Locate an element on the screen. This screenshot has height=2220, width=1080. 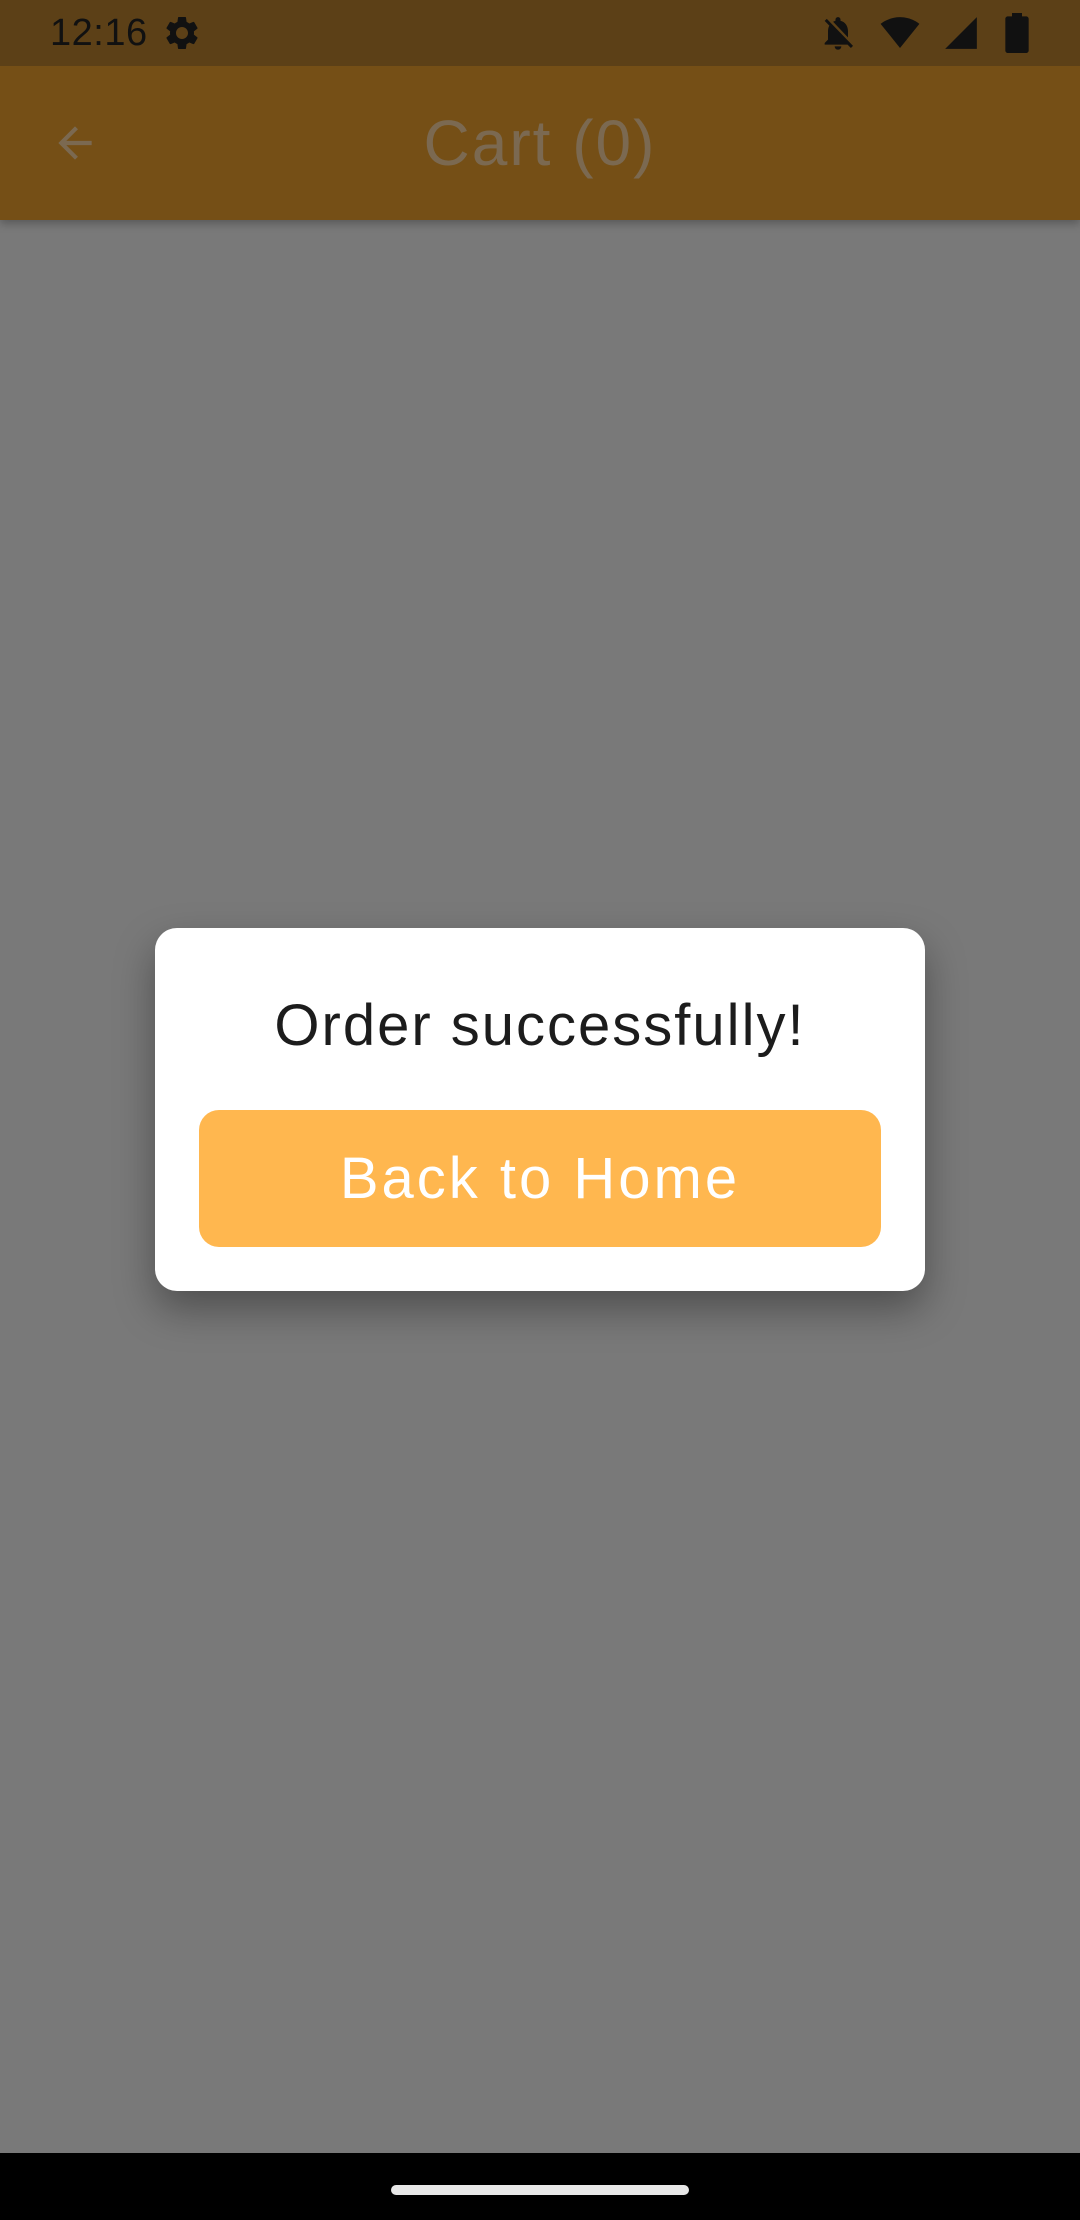
home-gesture-handle is located at coordinates (540, 2190).